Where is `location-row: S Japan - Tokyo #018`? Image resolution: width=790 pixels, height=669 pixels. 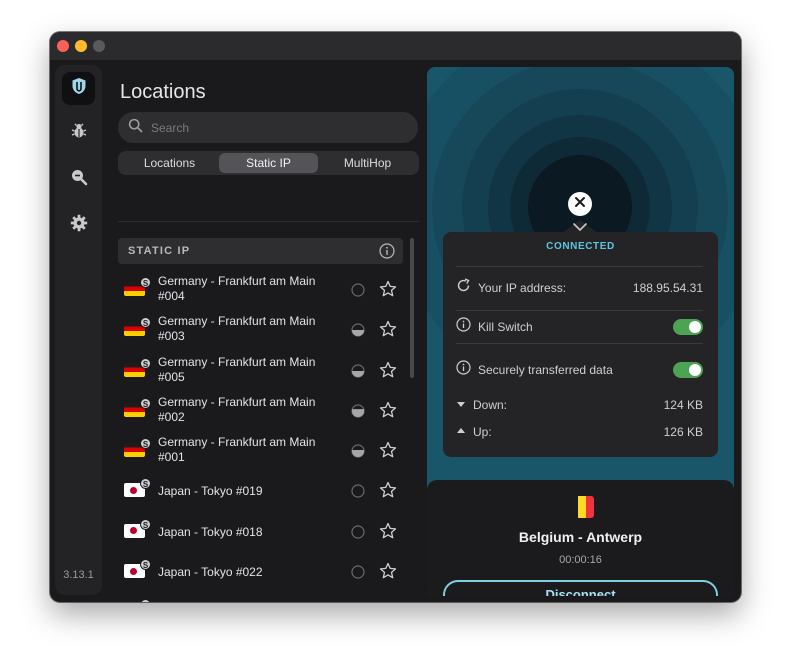
location-row: S Japan - Tokyo #018 is located at coordinates (260, 532).